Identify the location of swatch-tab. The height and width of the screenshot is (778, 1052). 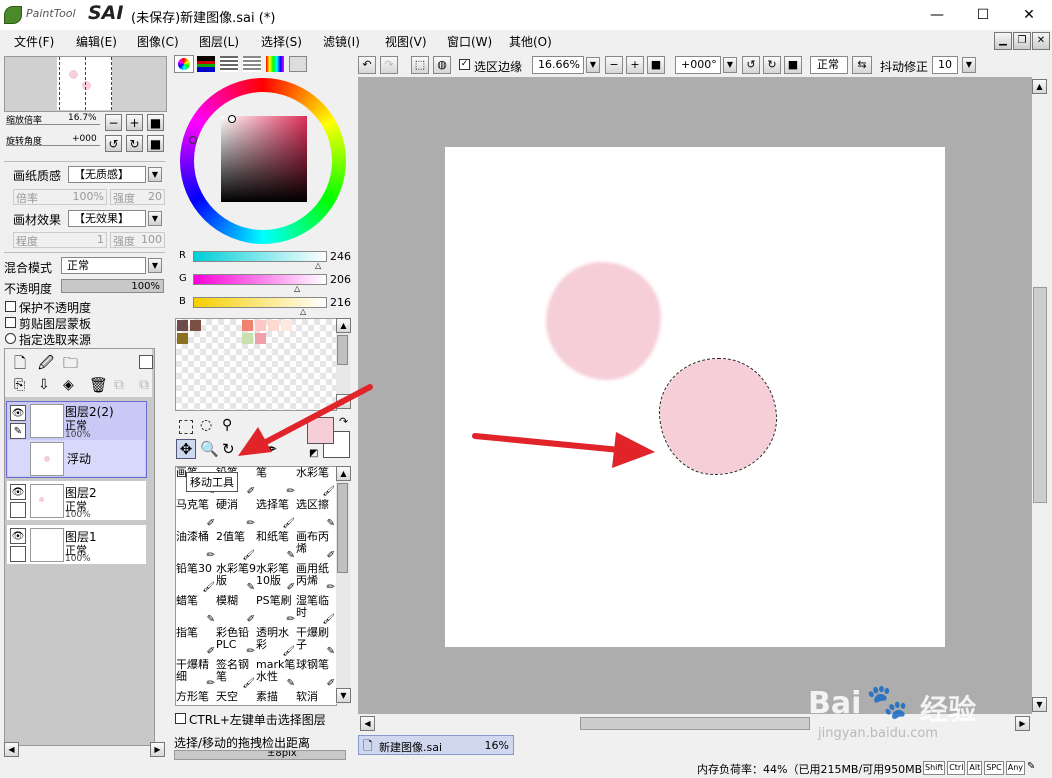
(275, 64).